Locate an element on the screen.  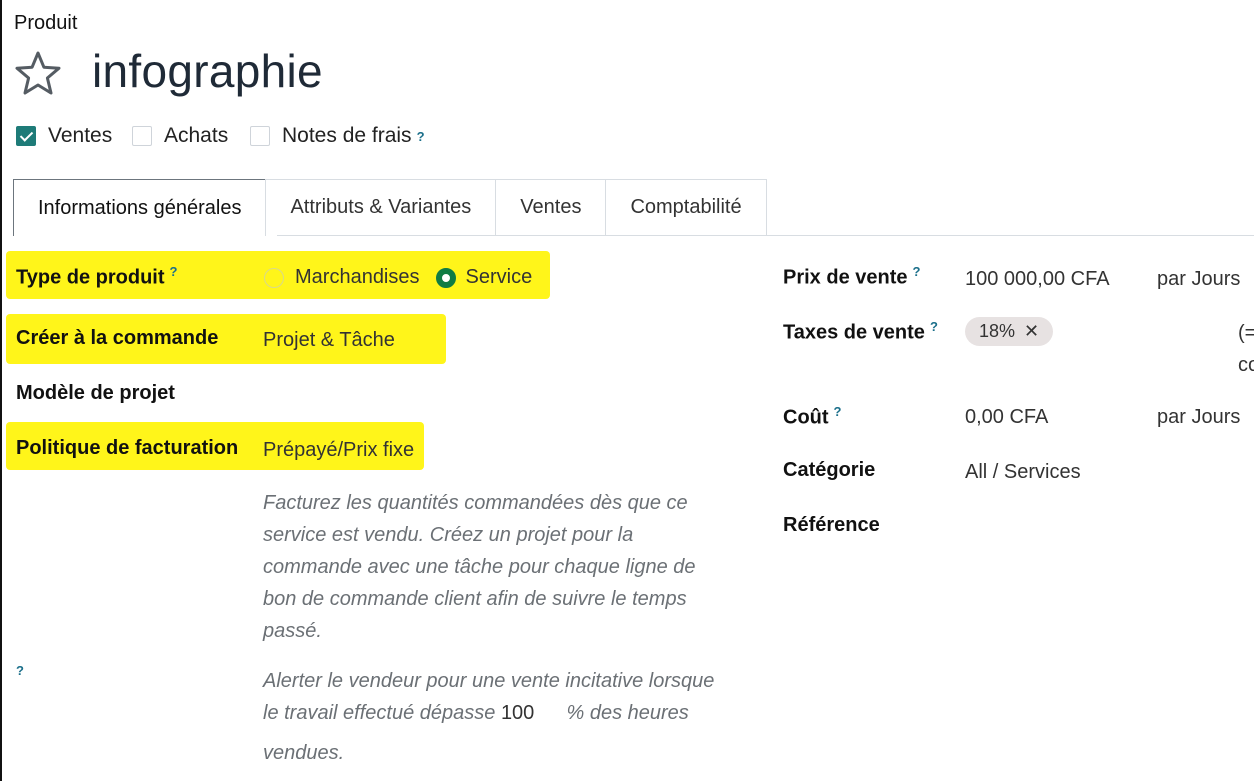
option-achats-label: Achats is located at coordinates (196, 135).